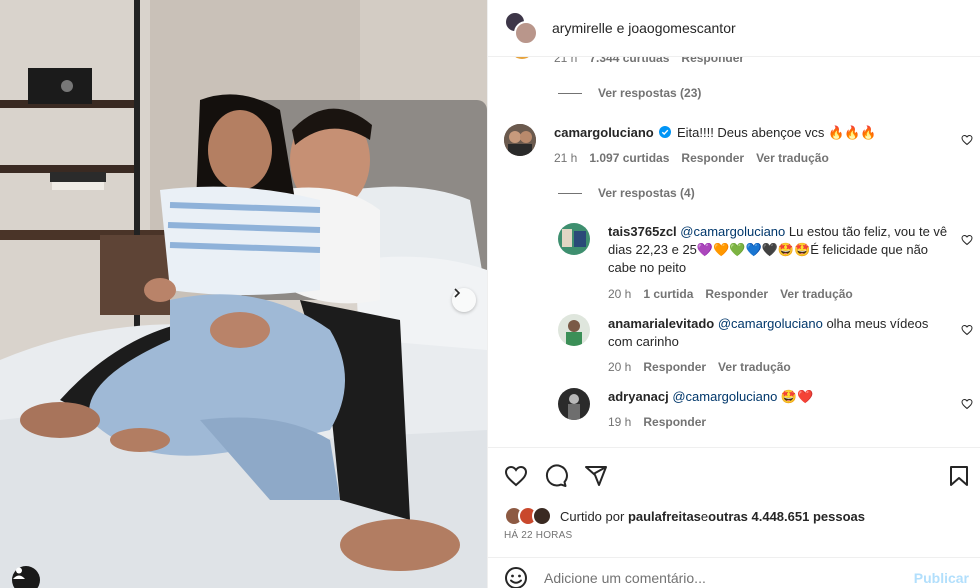  I want to click on comment-meta: 20 h Responder Ver tradução, so click(699, 367).